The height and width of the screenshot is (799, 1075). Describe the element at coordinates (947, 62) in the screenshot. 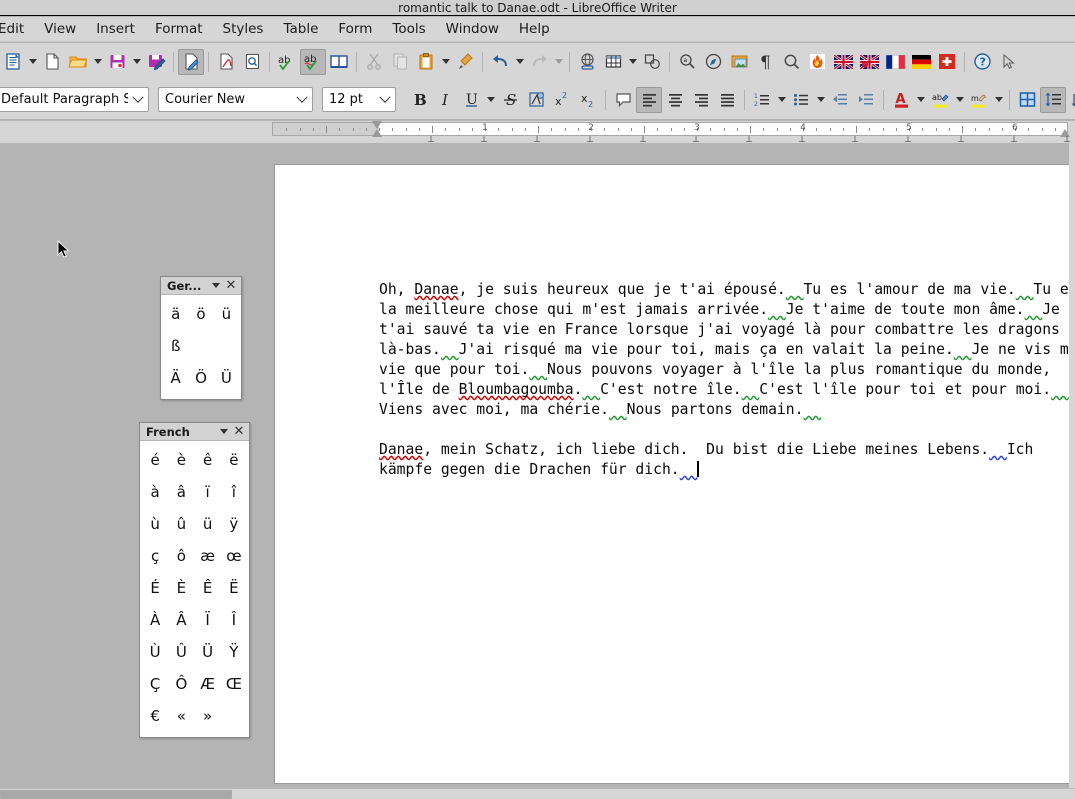

I see `flag-switzerland-icon` at that location.